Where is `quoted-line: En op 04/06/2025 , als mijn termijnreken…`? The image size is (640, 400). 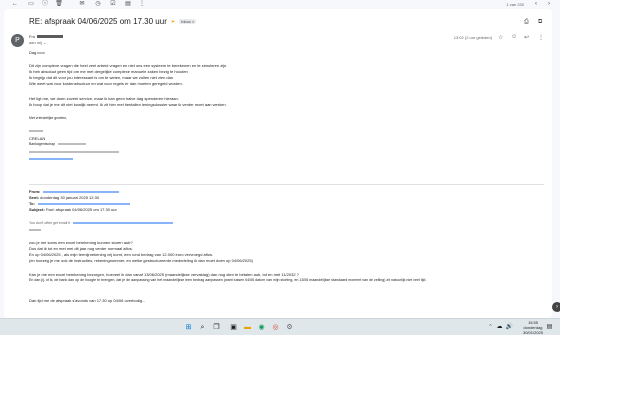
quoted-line: En op 04/06/2025 , als mijn termijnreken… is located at coordinates (121, 254).